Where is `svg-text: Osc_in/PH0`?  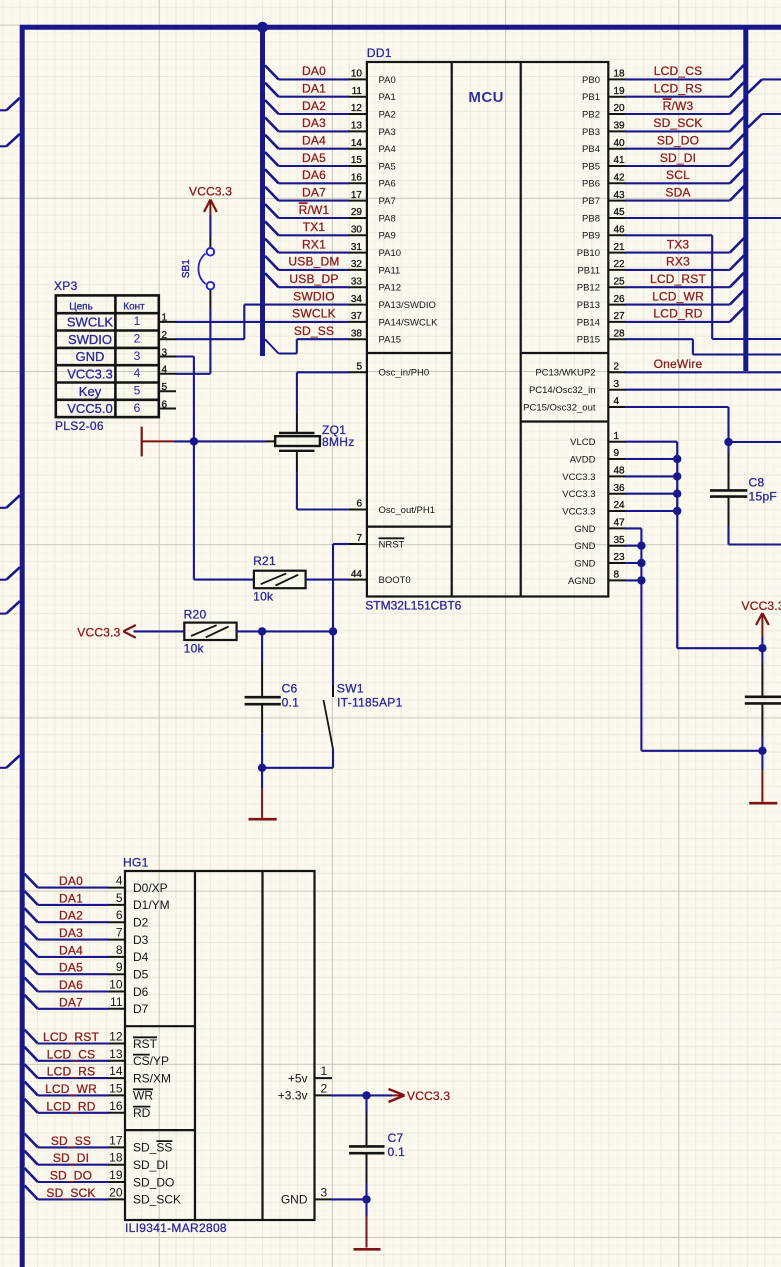
svg-text: Osc_in/PH0 is located at coordinates (404, 373).